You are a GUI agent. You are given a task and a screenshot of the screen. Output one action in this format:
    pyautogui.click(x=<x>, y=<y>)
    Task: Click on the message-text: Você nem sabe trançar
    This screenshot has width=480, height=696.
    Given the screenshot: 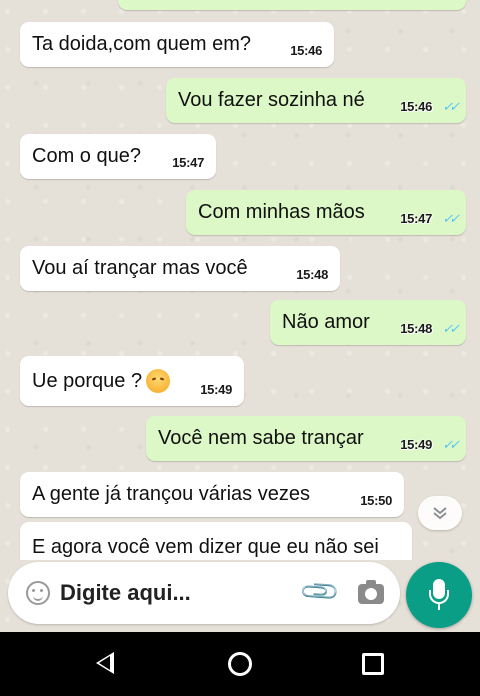 What is the action you would take?
    pyautogui.click(x=261, y=438)
    